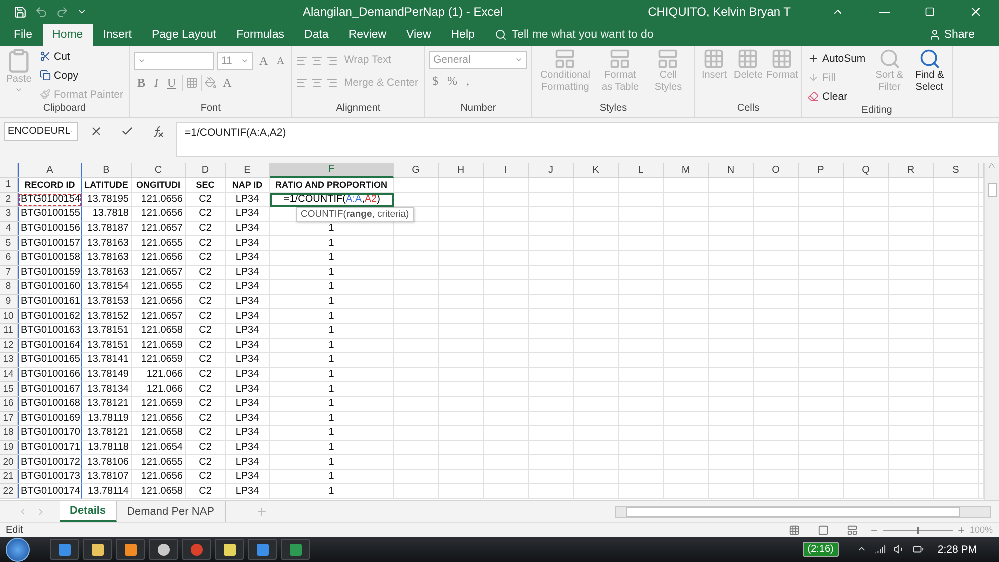  Describe the element at coordinates (23, 35) in the screenshot. I see `ribbon-tab: File` at that location.